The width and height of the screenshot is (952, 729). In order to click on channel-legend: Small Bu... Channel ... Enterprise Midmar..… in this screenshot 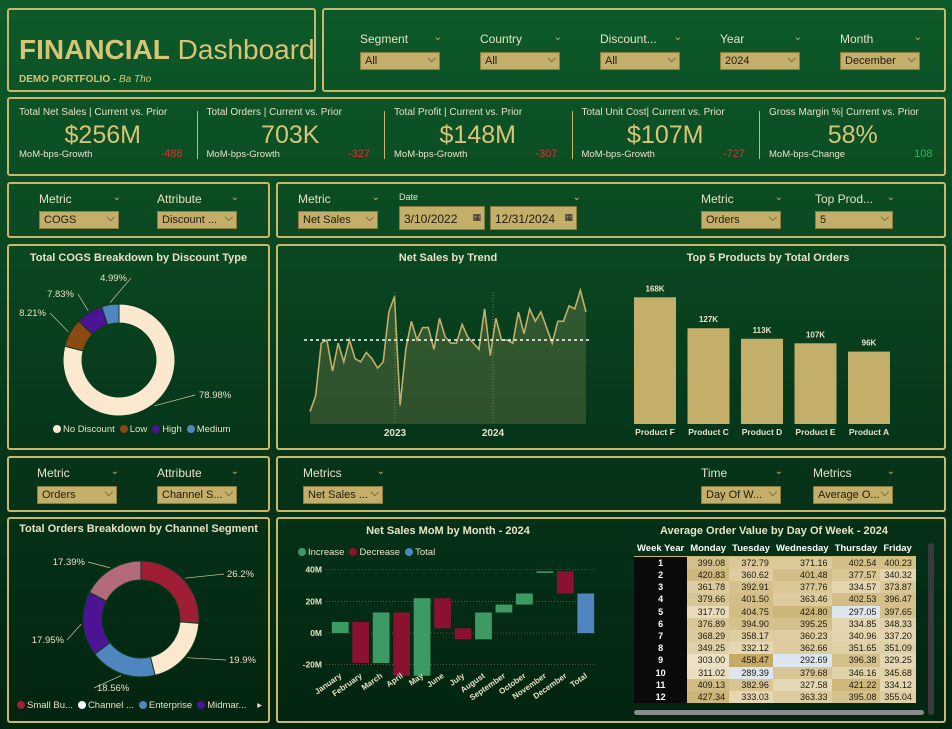, I will do `click(139, 705)`.